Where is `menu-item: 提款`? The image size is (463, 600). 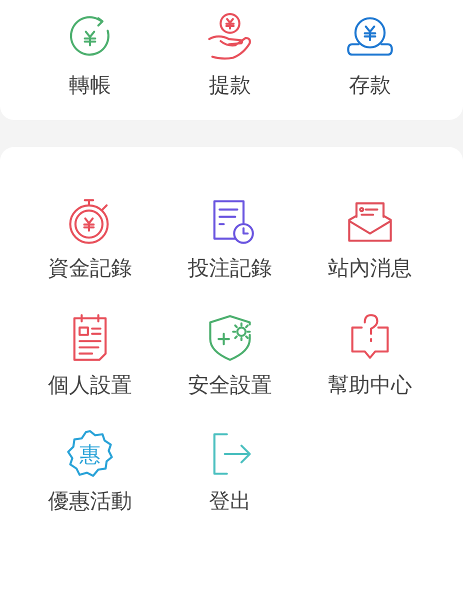 menu-item: 提款 is located at coordinates (230, 55).